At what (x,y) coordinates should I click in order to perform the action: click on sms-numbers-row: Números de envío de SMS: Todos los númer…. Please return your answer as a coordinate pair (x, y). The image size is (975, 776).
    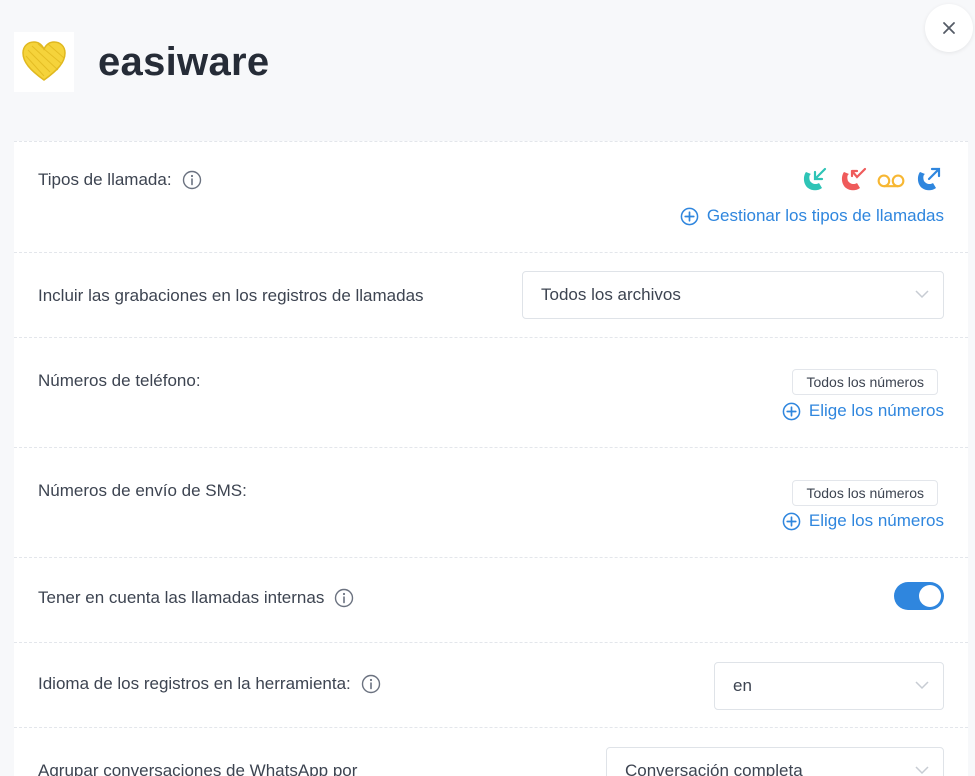
    Looking at the image, I should click on (491, 502).